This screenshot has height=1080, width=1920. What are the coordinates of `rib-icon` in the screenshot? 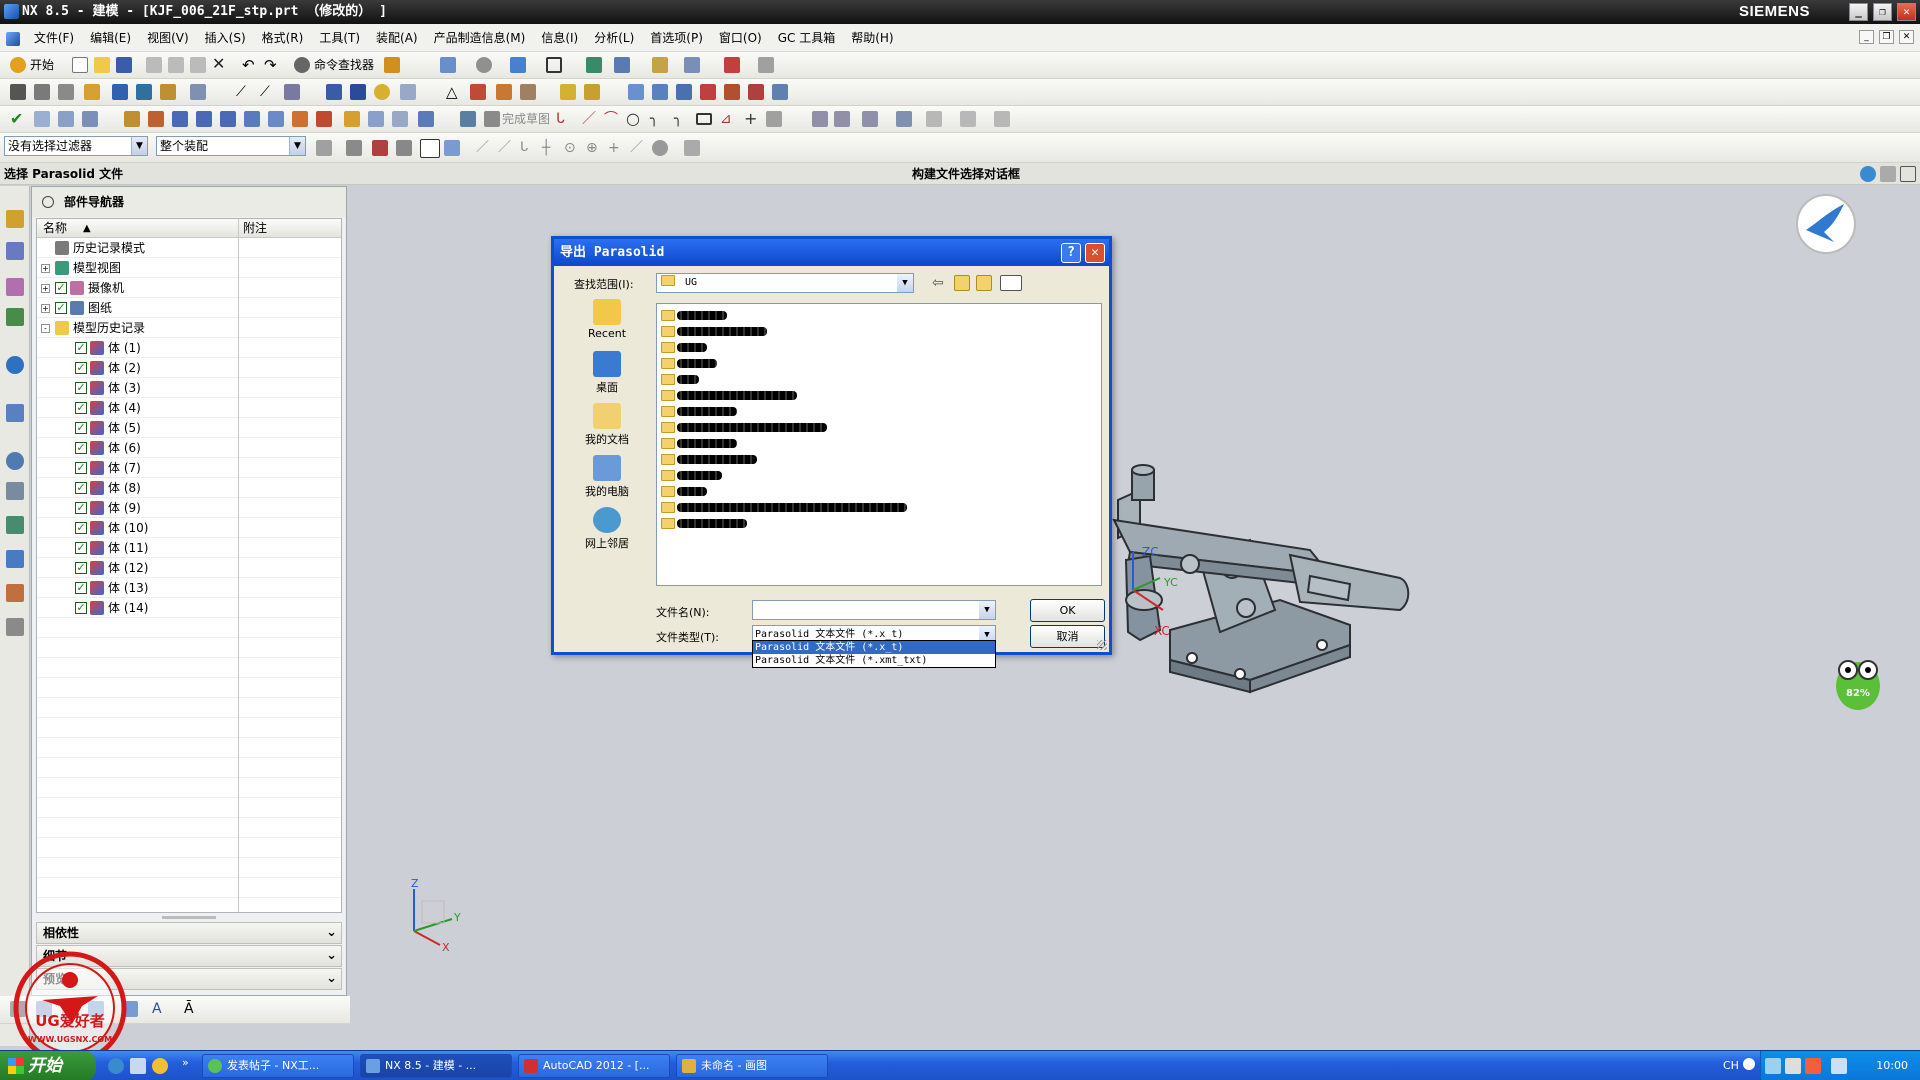 It's located at (400, 119).